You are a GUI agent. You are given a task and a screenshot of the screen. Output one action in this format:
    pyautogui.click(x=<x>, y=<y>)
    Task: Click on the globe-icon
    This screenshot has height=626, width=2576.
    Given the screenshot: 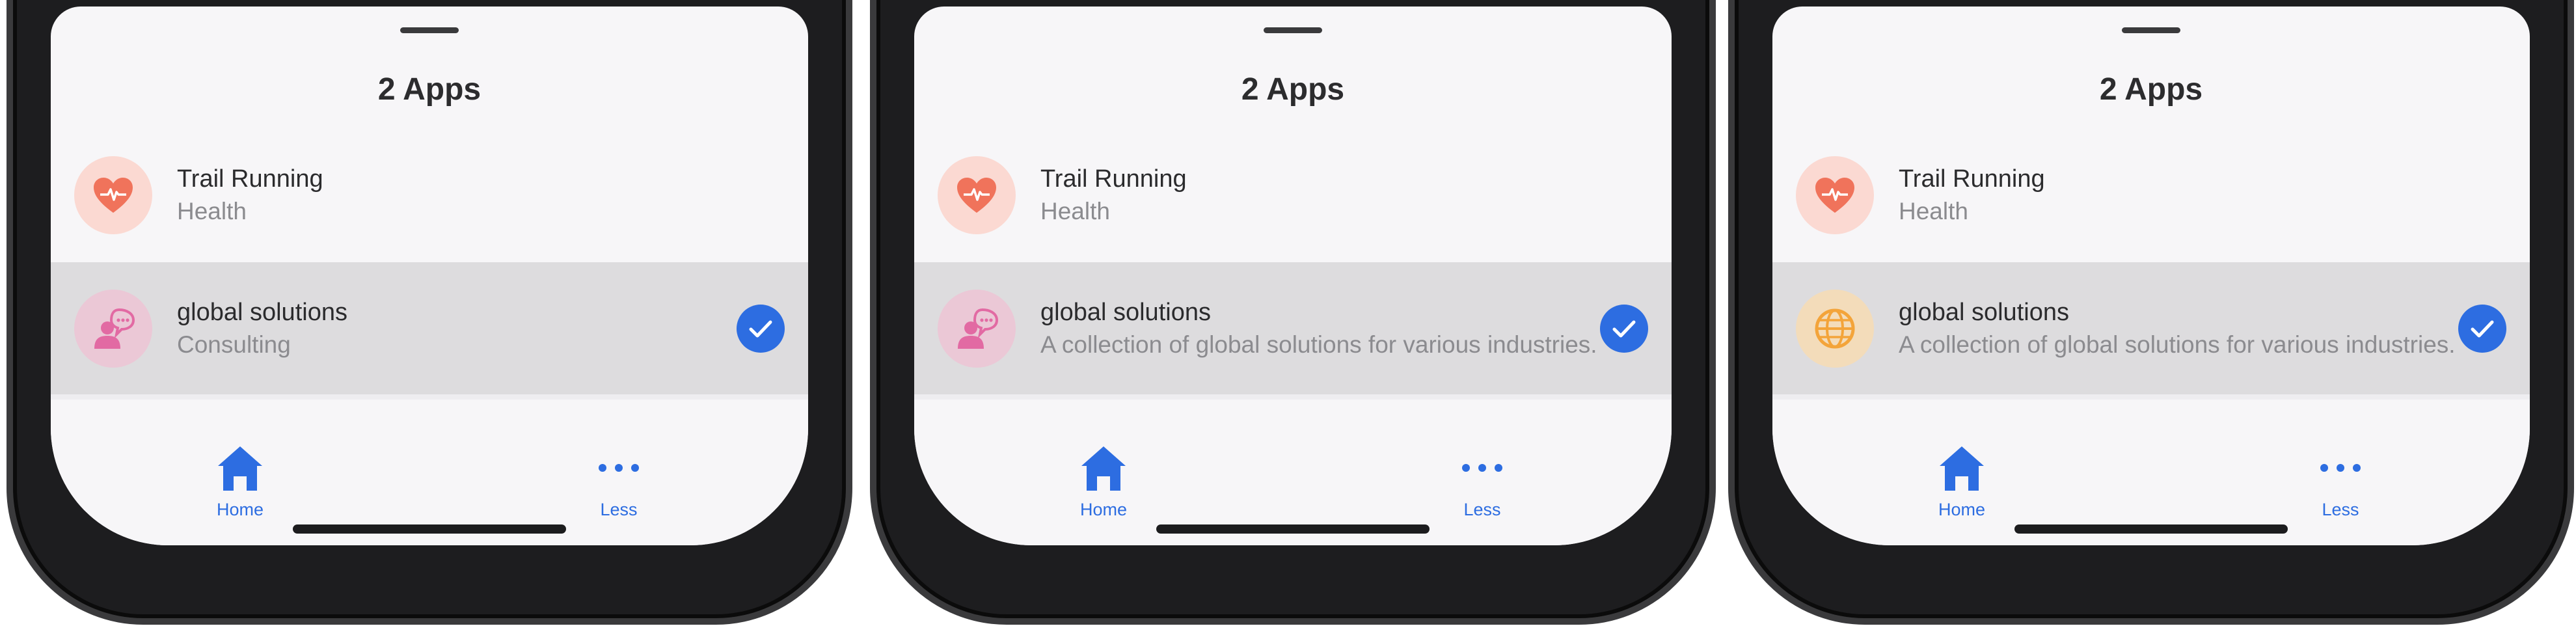 What is the action you would take?
    pyautogui.click(x=1835, y=328)
    